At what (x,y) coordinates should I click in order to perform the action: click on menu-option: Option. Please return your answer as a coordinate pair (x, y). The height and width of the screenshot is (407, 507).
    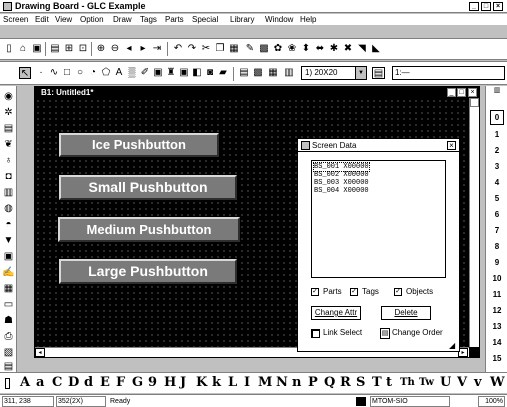
    Looking at the image, I should click on (92, 20).